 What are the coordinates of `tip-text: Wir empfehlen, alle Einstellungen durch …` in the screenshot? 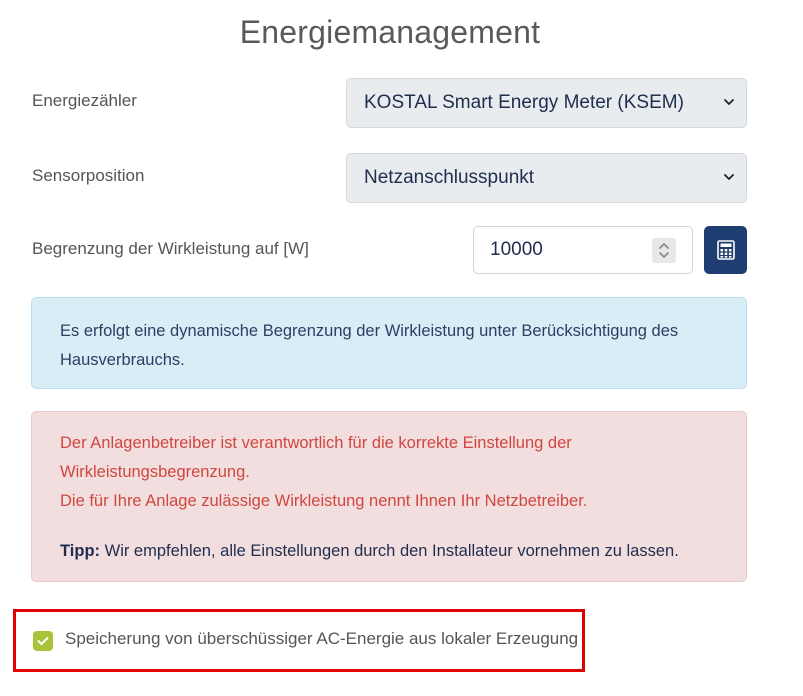 It's located at (389, 551).